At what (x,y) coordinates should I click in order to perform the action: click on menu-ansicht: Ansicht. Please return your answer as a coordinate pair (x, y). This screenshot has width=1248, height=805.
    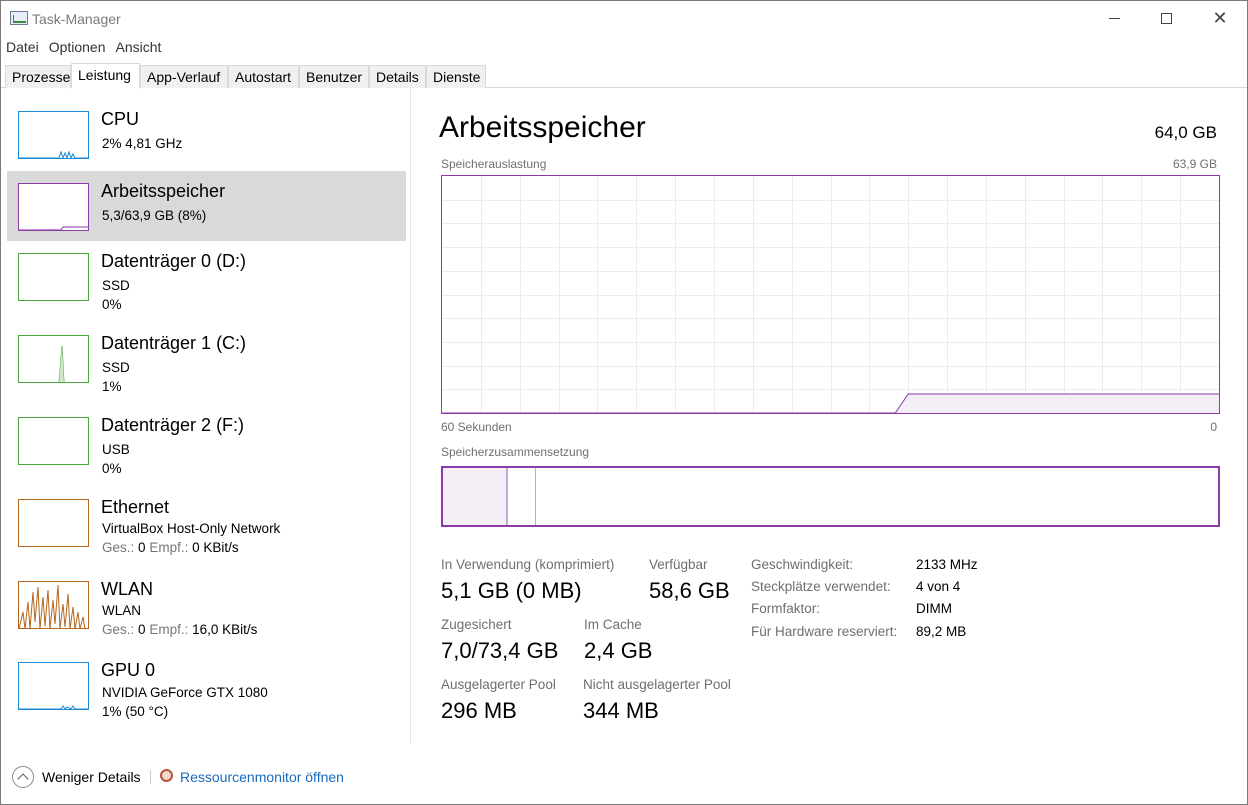
    Looking at the image, I should click on (139, 48).